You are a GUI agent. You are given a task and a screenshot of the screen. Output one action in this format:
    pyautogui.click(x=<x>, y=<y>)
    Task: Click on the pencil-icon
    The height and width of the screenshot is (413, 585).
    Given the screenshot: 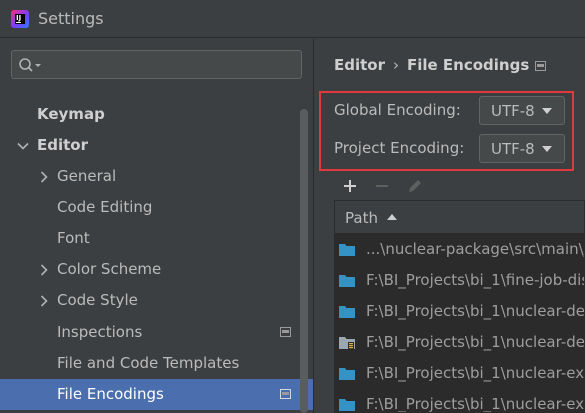 What is the action you would take?
    pyautogui.click(x=415, y=186)
    